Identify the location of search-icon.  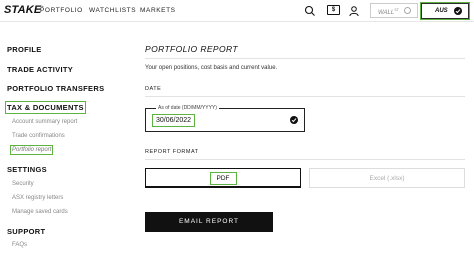
(310, 11).